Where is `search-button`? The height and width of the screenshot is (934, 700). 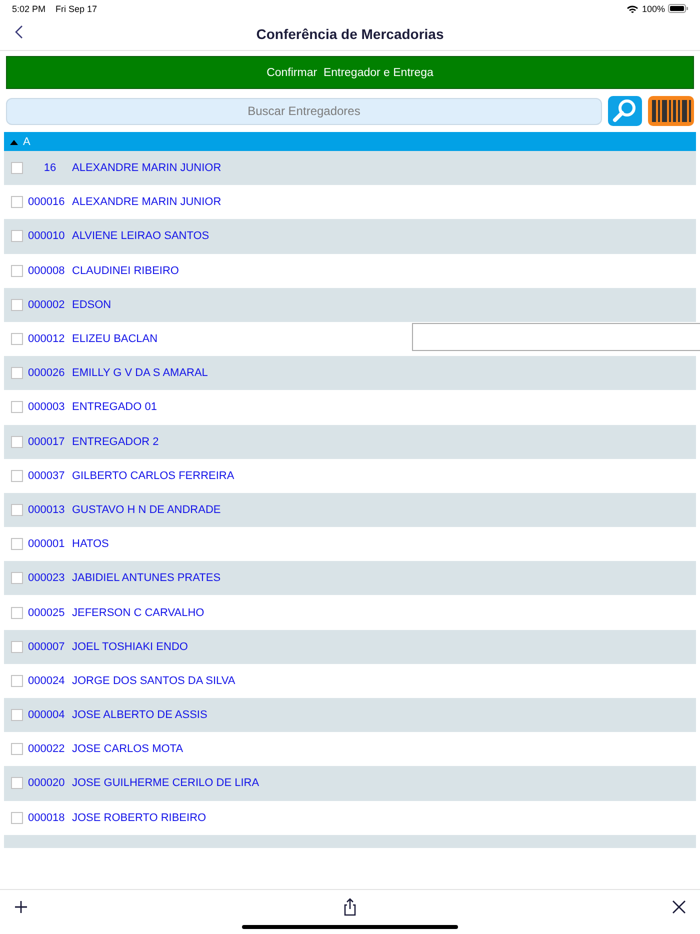 search-button is located at coordinates (625, 111).